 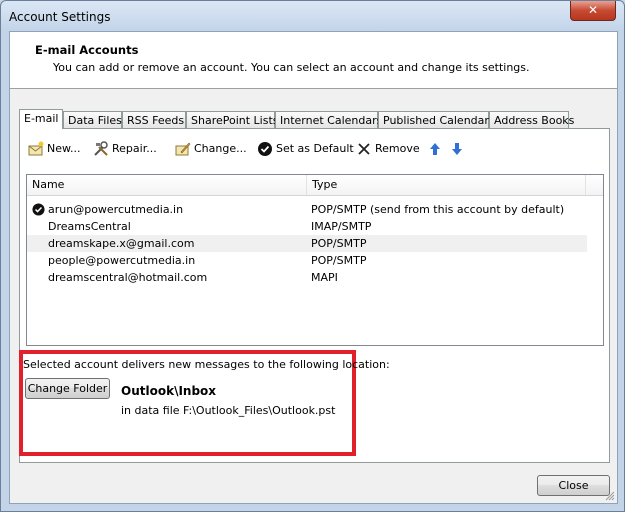 I want to click on account-row: dreamscentral@hotmail.com MAPI, so click(x=307, y=277).